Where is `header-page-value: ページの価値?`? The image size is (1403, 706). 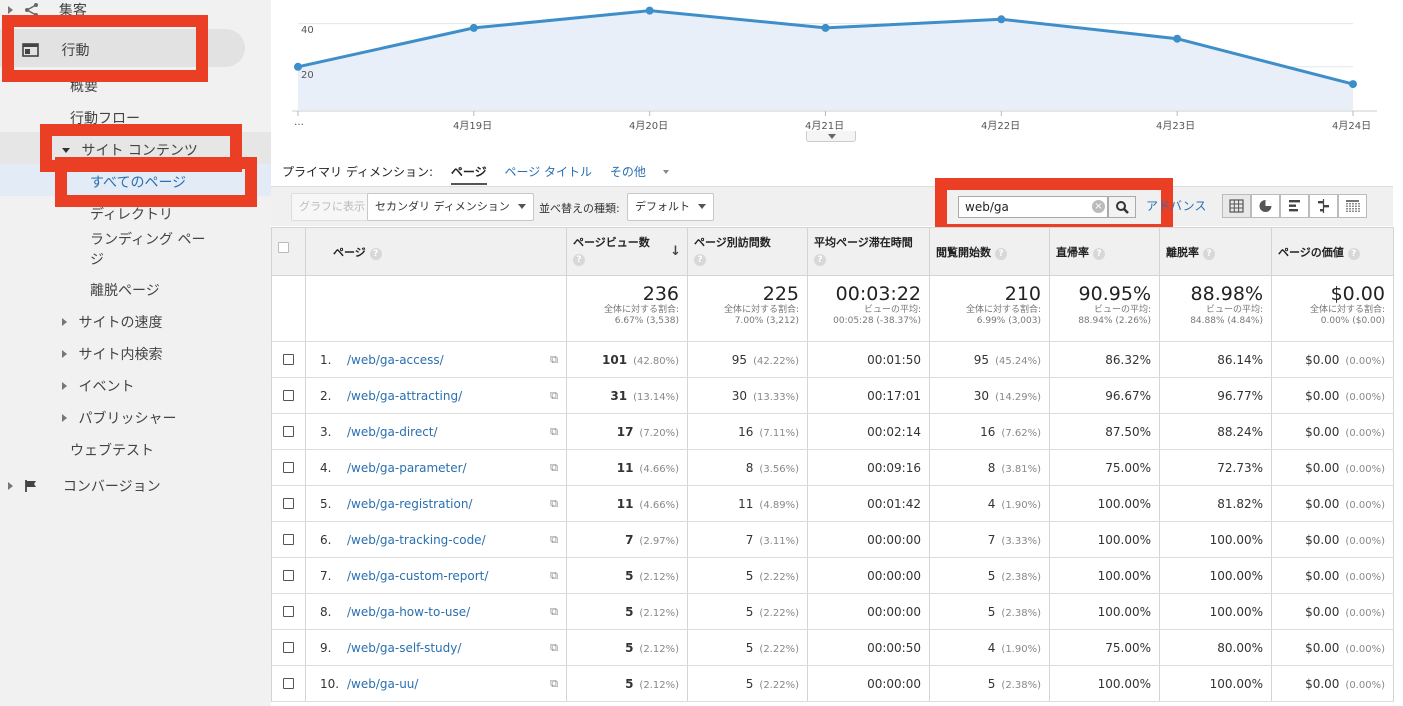
header-page-value: ページの価値? is located at coordinates (1332, 251).